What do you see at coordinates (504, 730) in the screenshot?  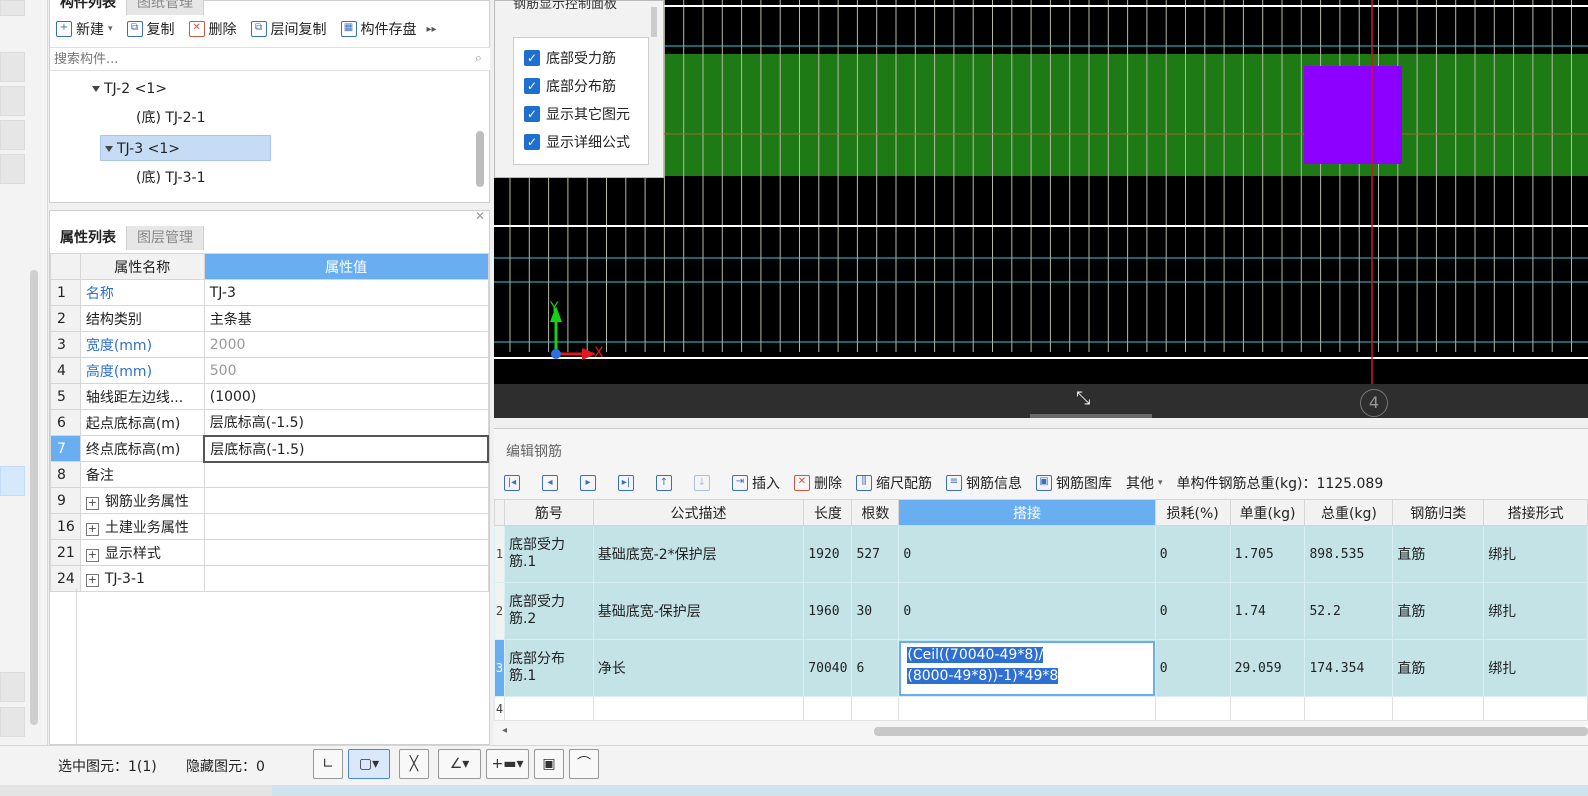 I see `scroll-left-icon: ◂` at bounding box center [504, 730].